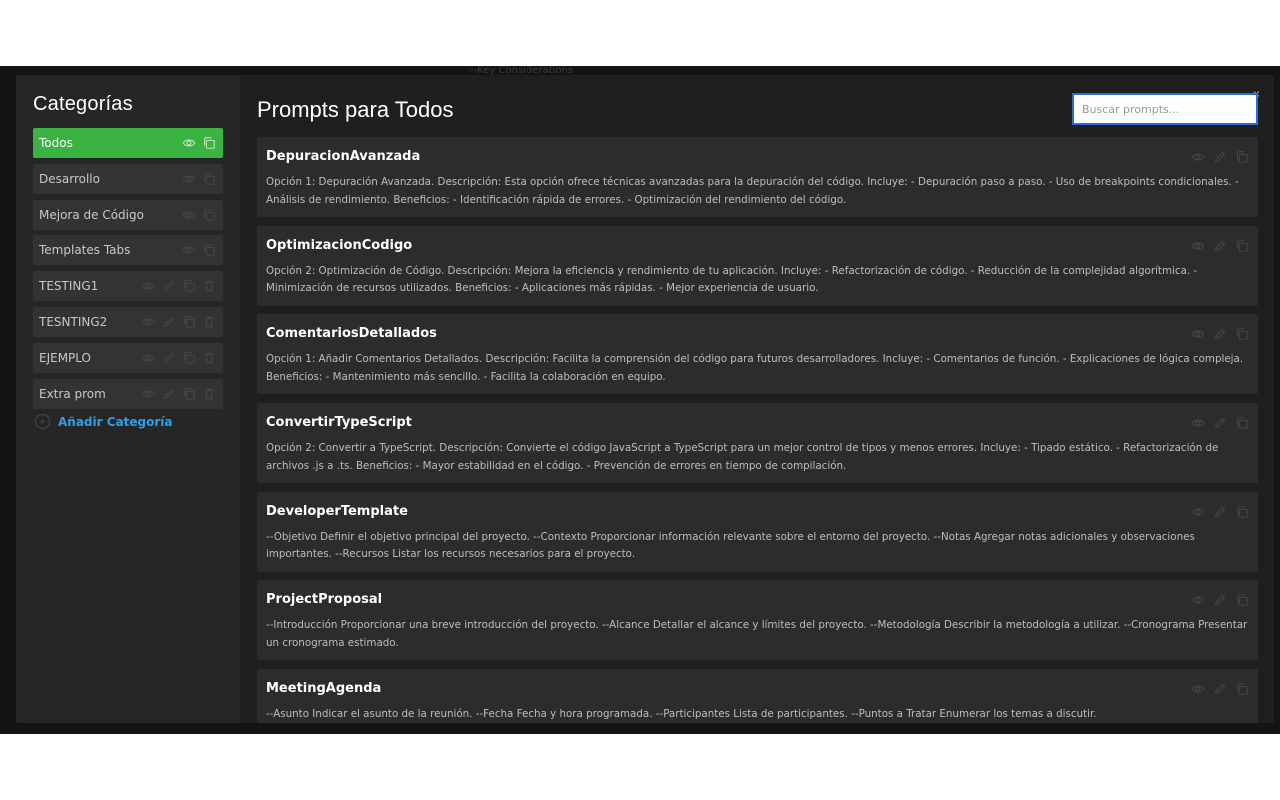 The height and width of the screenshot is (800, 1280). I want to click on category-label: Desarrollo, so click(69, 178).